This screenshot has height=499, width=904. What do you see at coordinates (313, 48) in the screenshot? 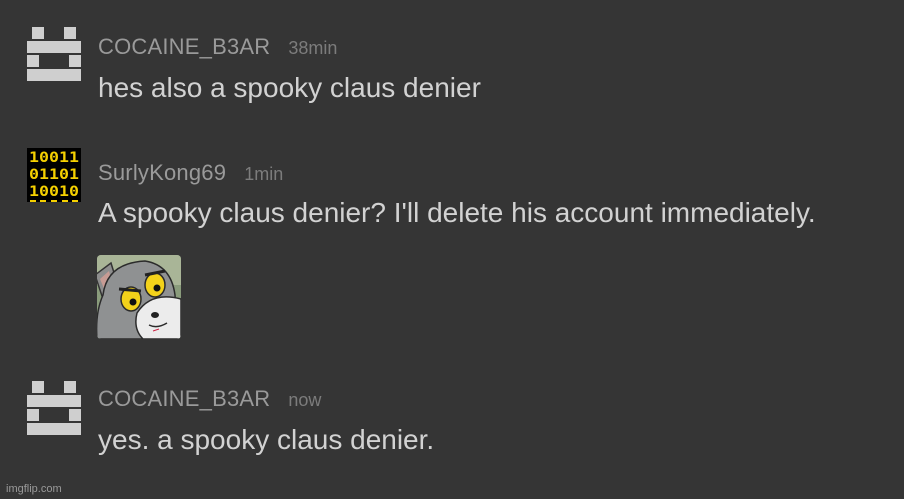
I see `timestamp: 38min` at bounding box center [313, 48].